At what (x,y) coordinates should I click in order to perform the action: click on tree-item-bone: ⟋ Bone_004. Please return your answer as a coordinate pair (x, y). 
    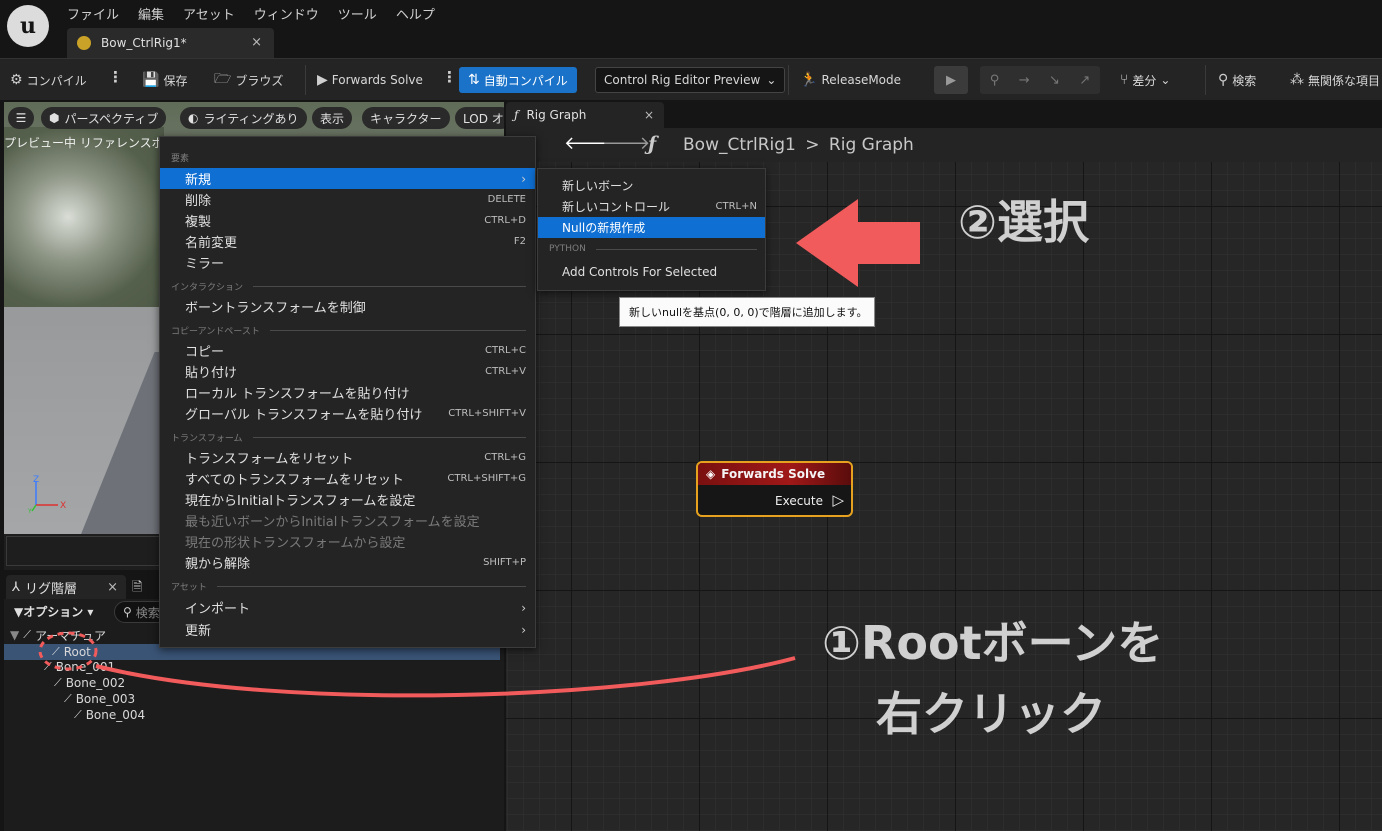
    Looking at the image, I should click on (109, 715).